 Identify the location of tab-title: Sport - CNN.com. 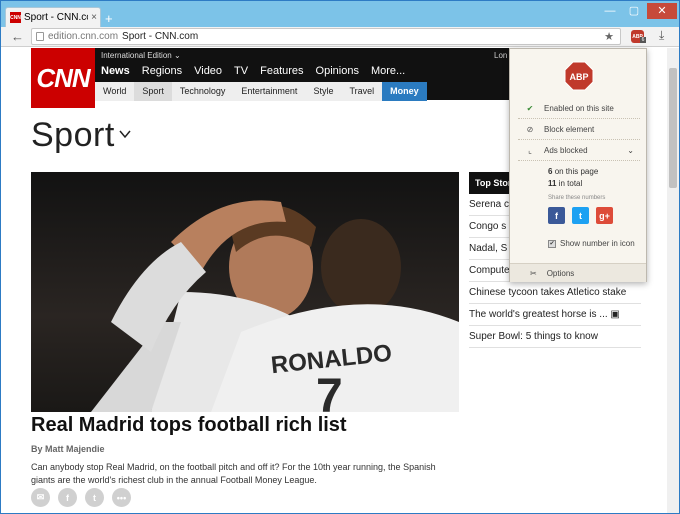
(56, 17).